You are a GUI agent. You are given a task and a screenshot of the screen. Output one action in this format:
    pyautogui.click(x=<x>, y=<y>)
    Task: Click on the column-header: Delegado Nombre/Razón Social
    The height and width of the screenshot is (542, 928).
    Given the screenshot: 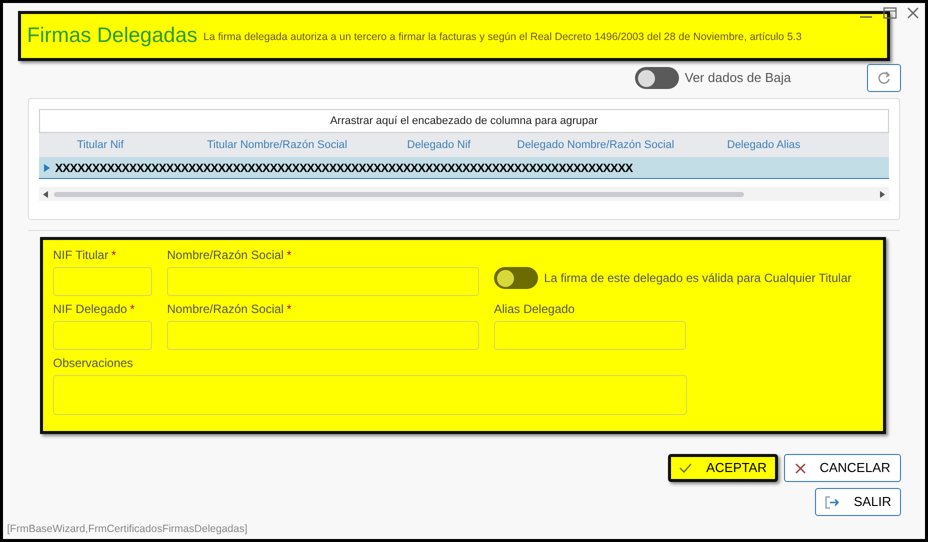 What is the action you would take?
    pyautogui.click(x=622, y=145)
    